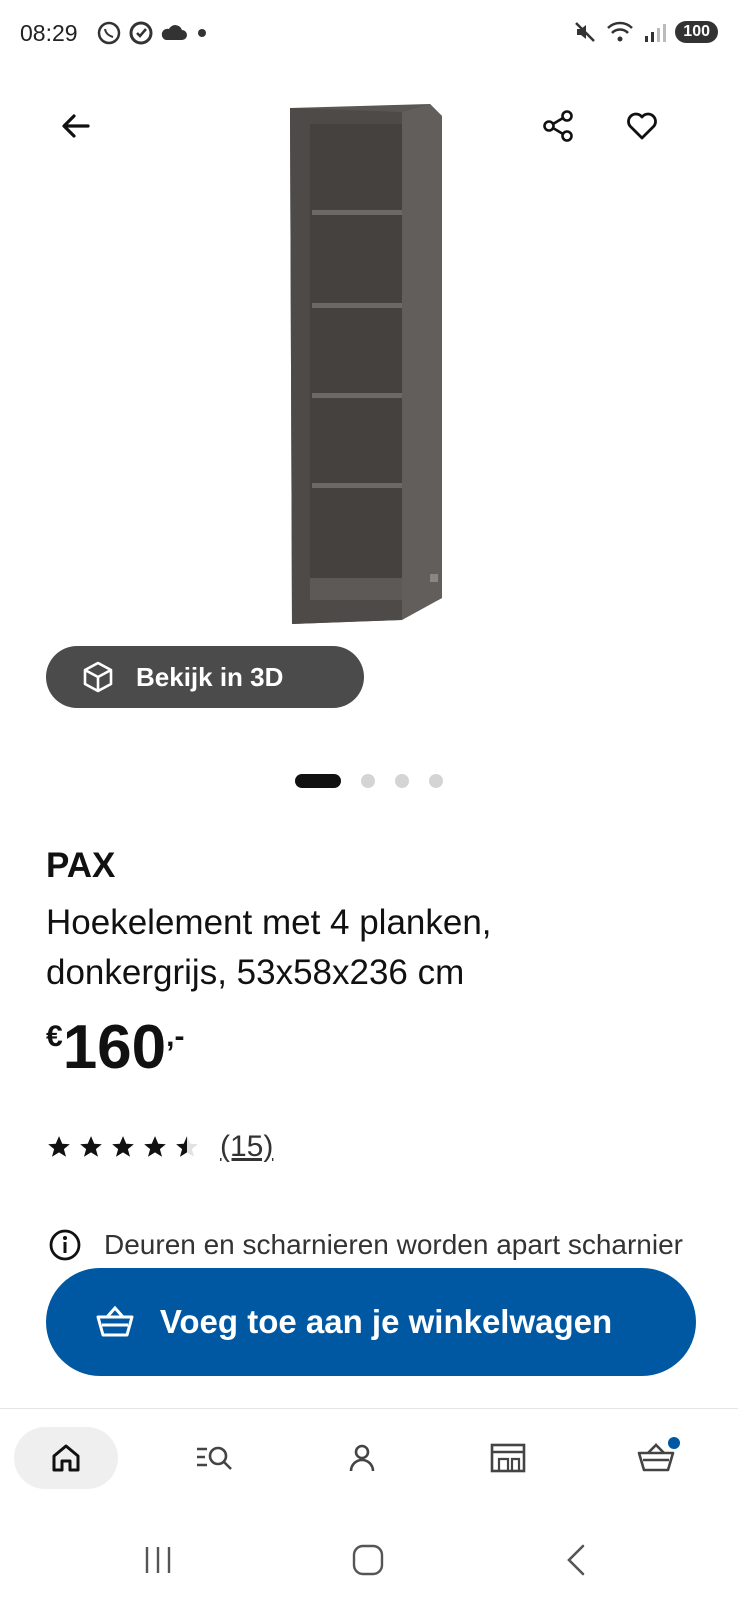  What do you see at coordinates (98, 677) in the screenshot?
I see `cube-icon` at bounding box center [98, 677].